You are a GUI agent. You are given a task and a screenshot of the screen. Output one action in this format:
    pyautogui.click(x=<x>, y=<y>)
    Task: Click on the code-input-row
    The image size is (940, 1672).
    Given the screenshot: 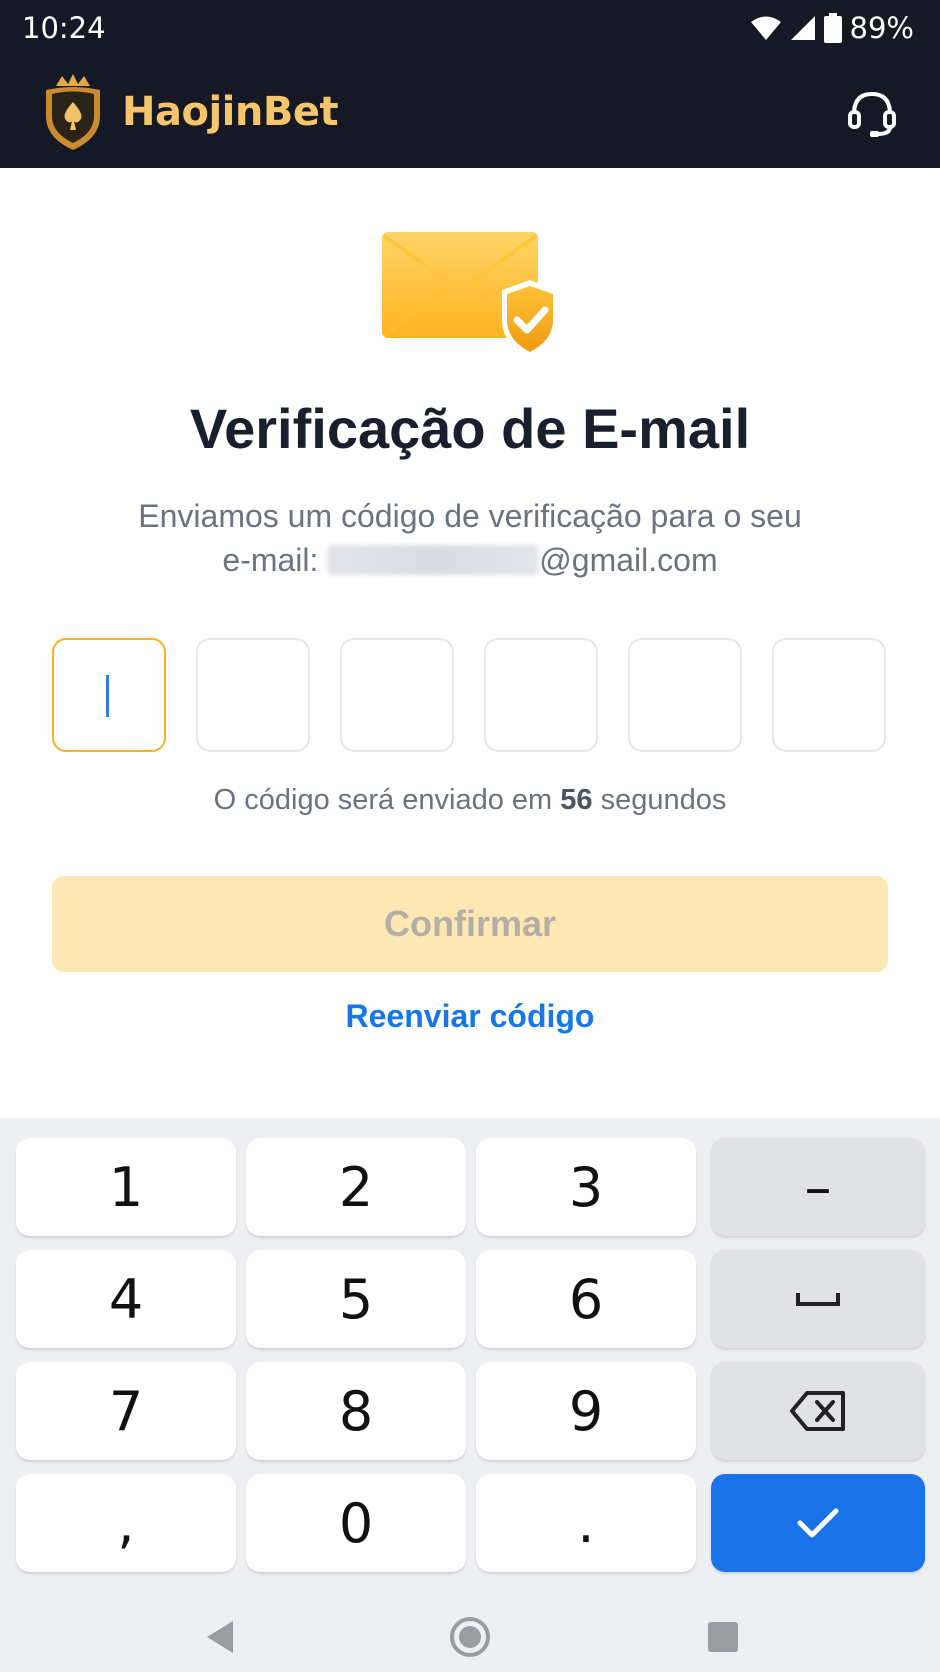 What is the action you would take?
    pyautogui.click(x=470, y=695)
    